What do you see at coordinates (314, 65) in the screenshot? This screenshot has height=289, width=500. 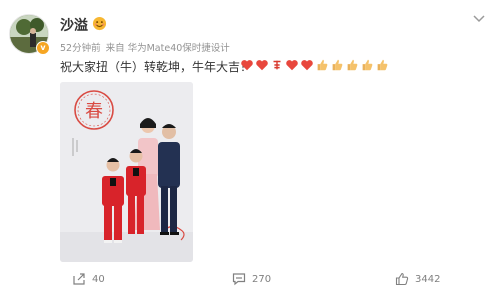 I see `emoji-row` at bounding box center [314, 65].